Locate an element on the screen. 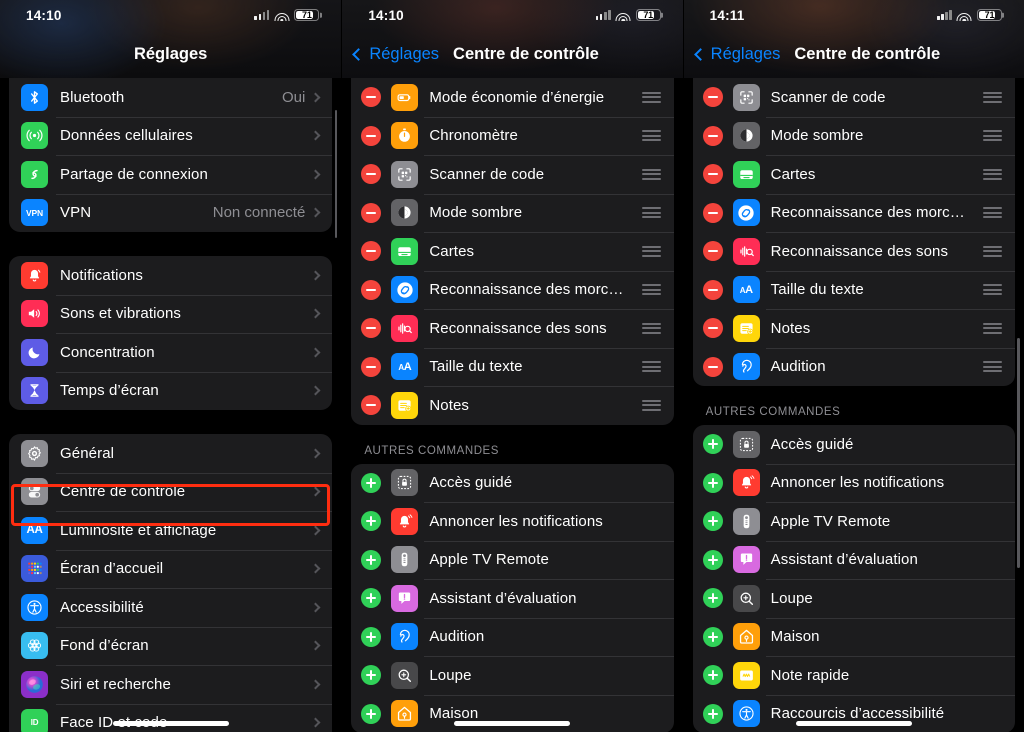  settings-row-temps-d-cran: Temps d’écran is located at coordinates (171, 391).